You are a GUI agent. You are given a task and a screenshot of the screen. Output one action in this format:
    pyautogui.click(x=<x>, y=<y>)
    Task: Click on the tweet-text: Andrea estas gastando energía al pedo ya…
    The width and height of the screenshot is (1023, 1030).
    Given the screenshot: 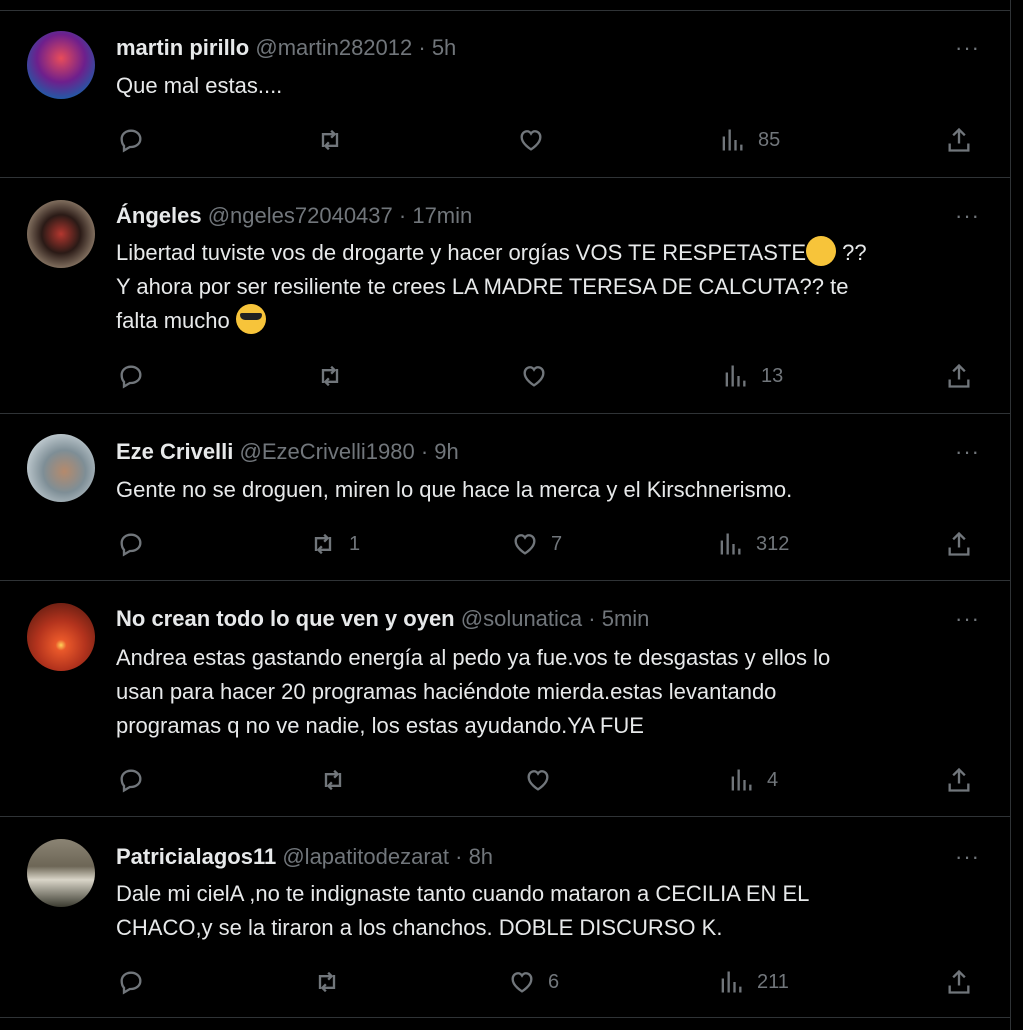 What is the action you would take?
    pyautogui.click(x=551, y=692)
    